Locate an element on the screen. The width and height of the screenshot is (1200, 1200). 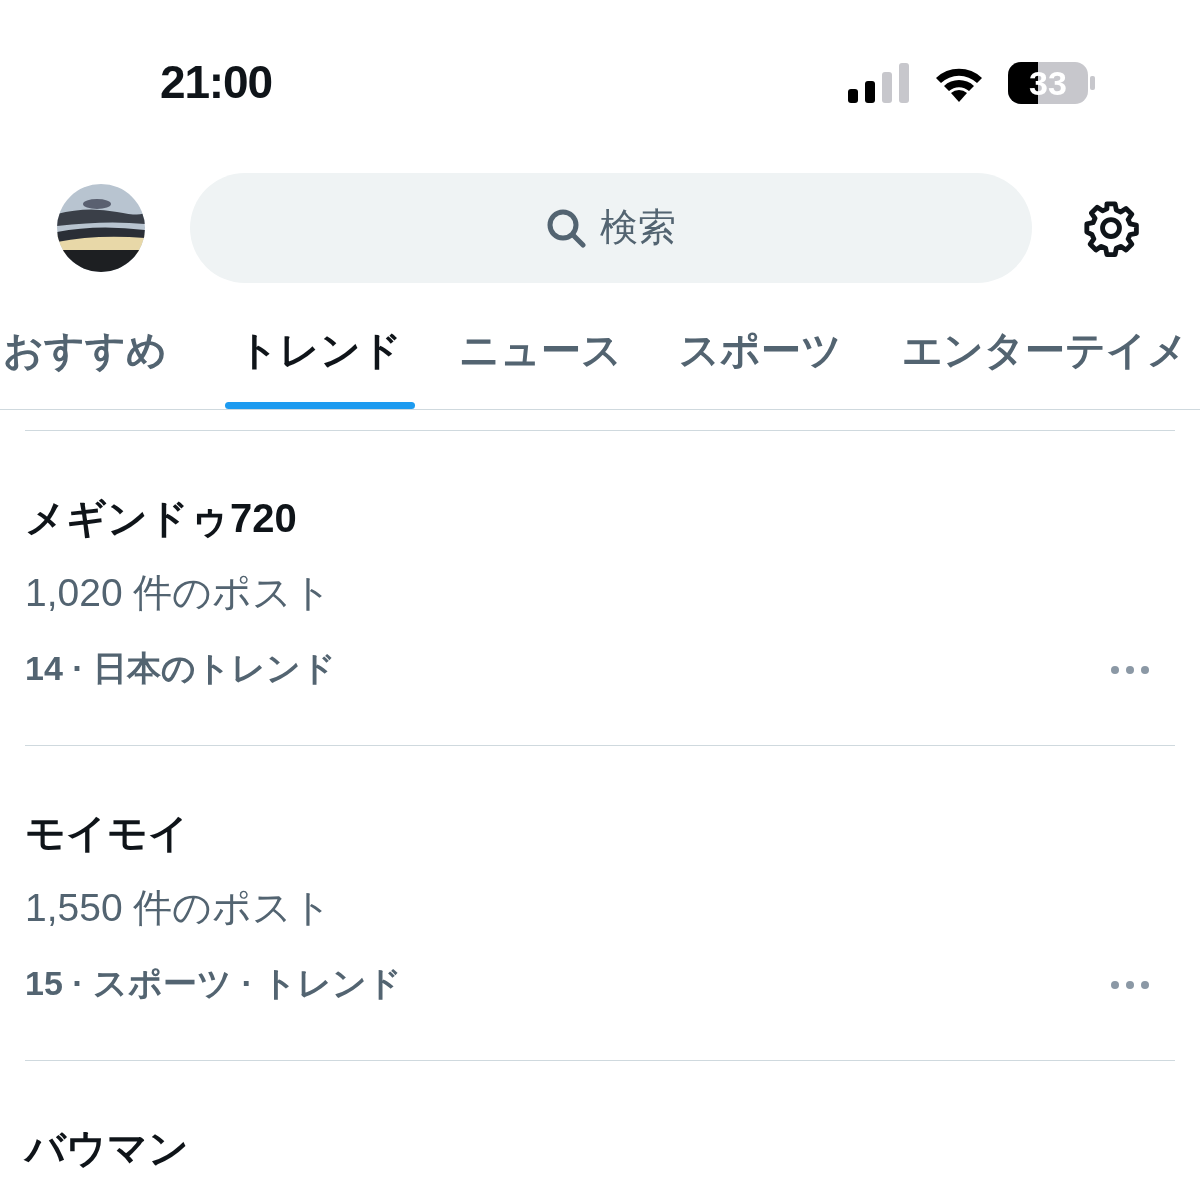
tab: トレンド is located at coordinates (320, 349).